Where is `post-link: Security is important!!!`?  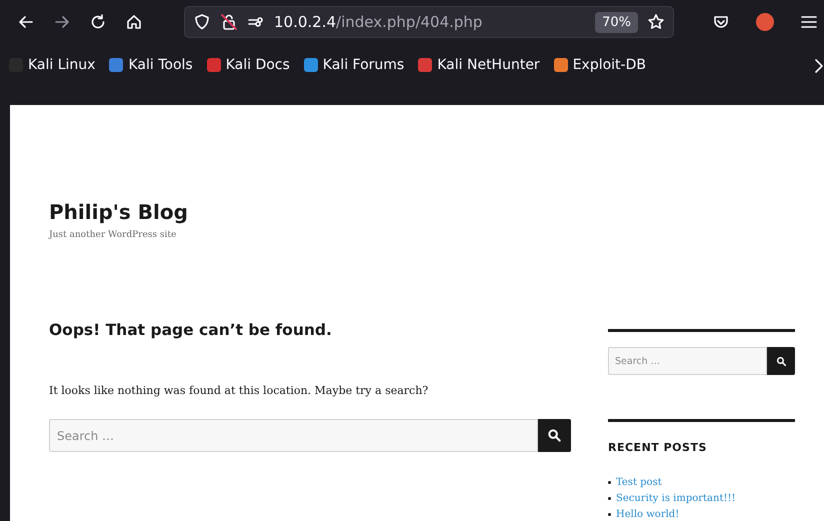 post-link: Security is important!!! is located at coordinates (676, 498).